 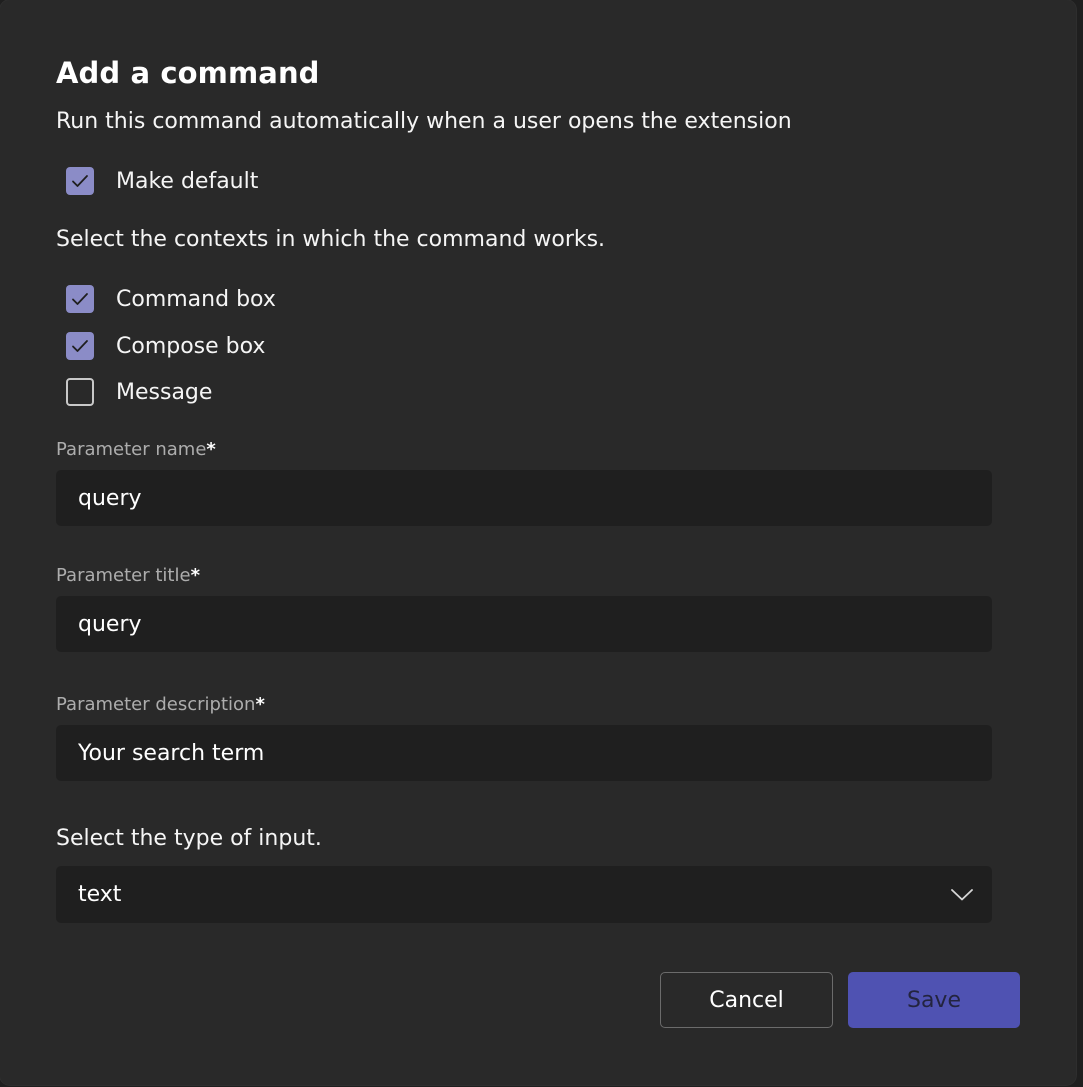 I want to click on input-type-prompt: Select the type of input., so click(x=189, y=838).